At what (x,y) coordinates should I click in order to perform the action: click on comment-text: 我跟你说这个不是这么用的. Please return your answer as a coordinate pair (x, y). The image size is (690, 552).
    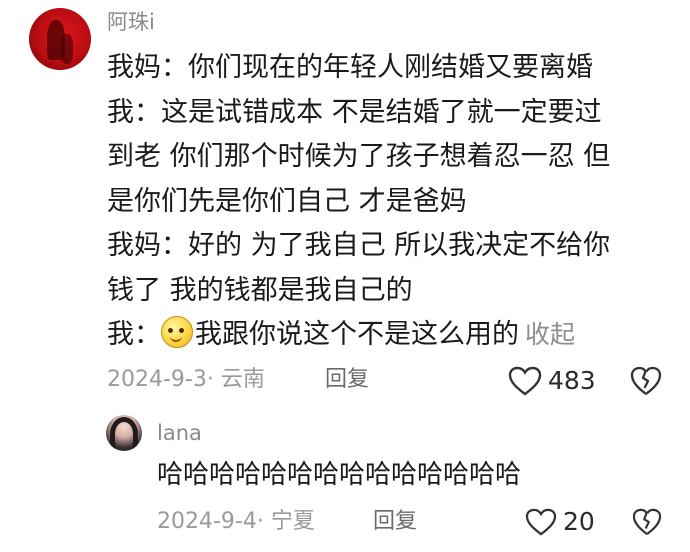
    Looking at the image, I should click on (357, 334).